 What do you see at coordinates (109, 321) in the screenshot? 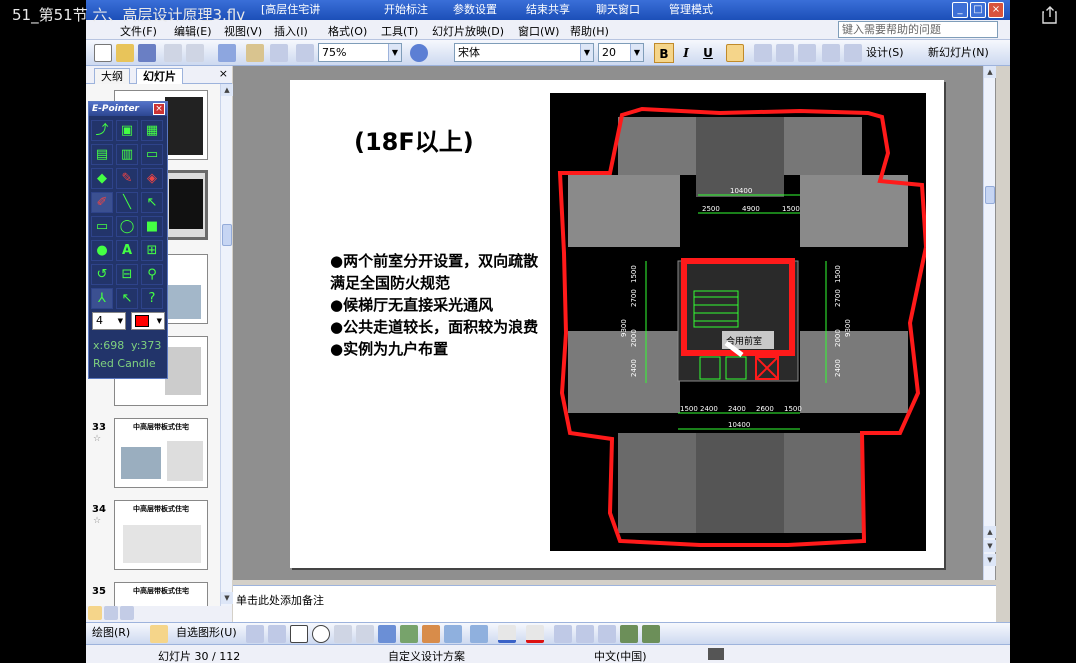
I see `line-width-select: 4 ▼` at bounding box center [109, 321].